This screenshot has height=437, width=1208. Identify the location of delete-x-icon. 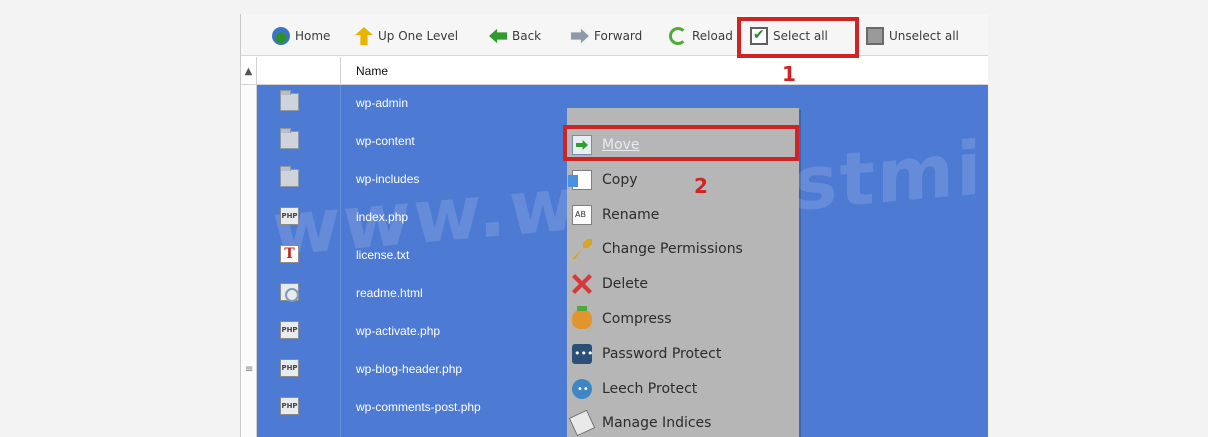
(582, 284).